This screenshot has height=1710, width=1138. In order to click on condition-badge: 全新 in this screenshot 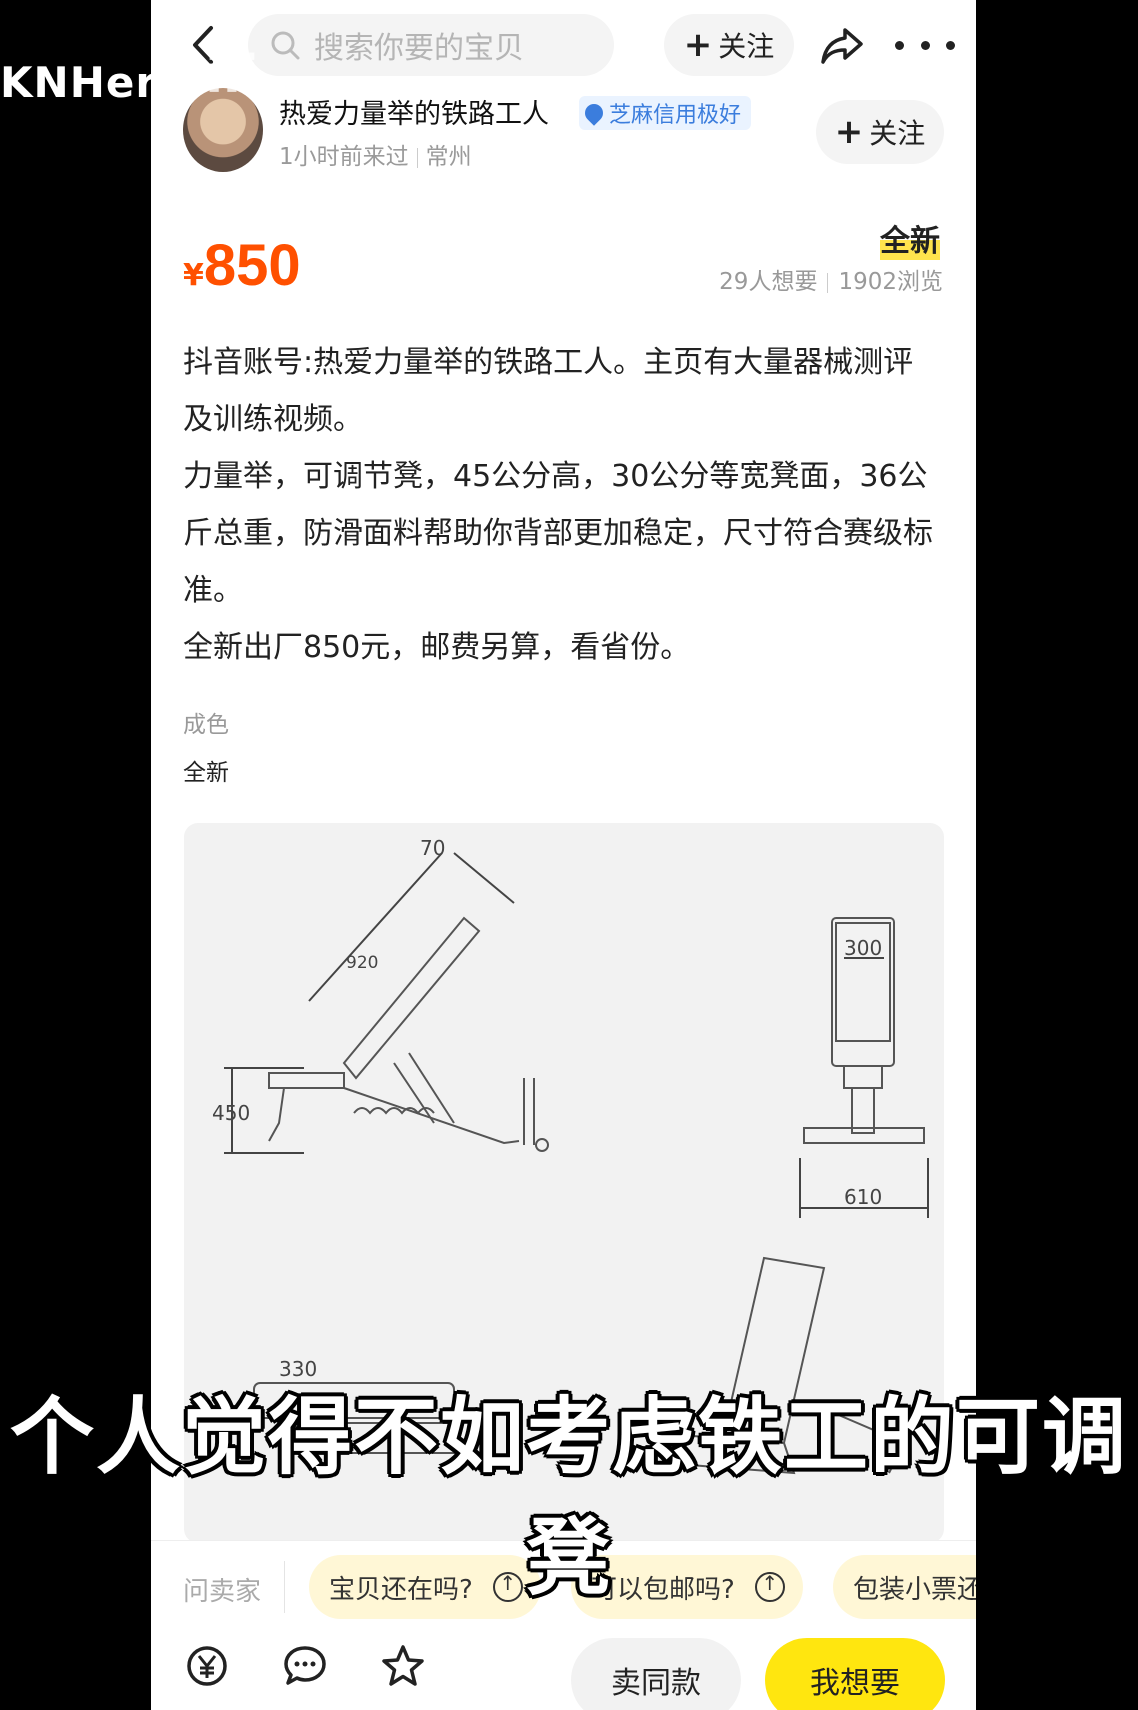, I will do `click(910, 238)`.